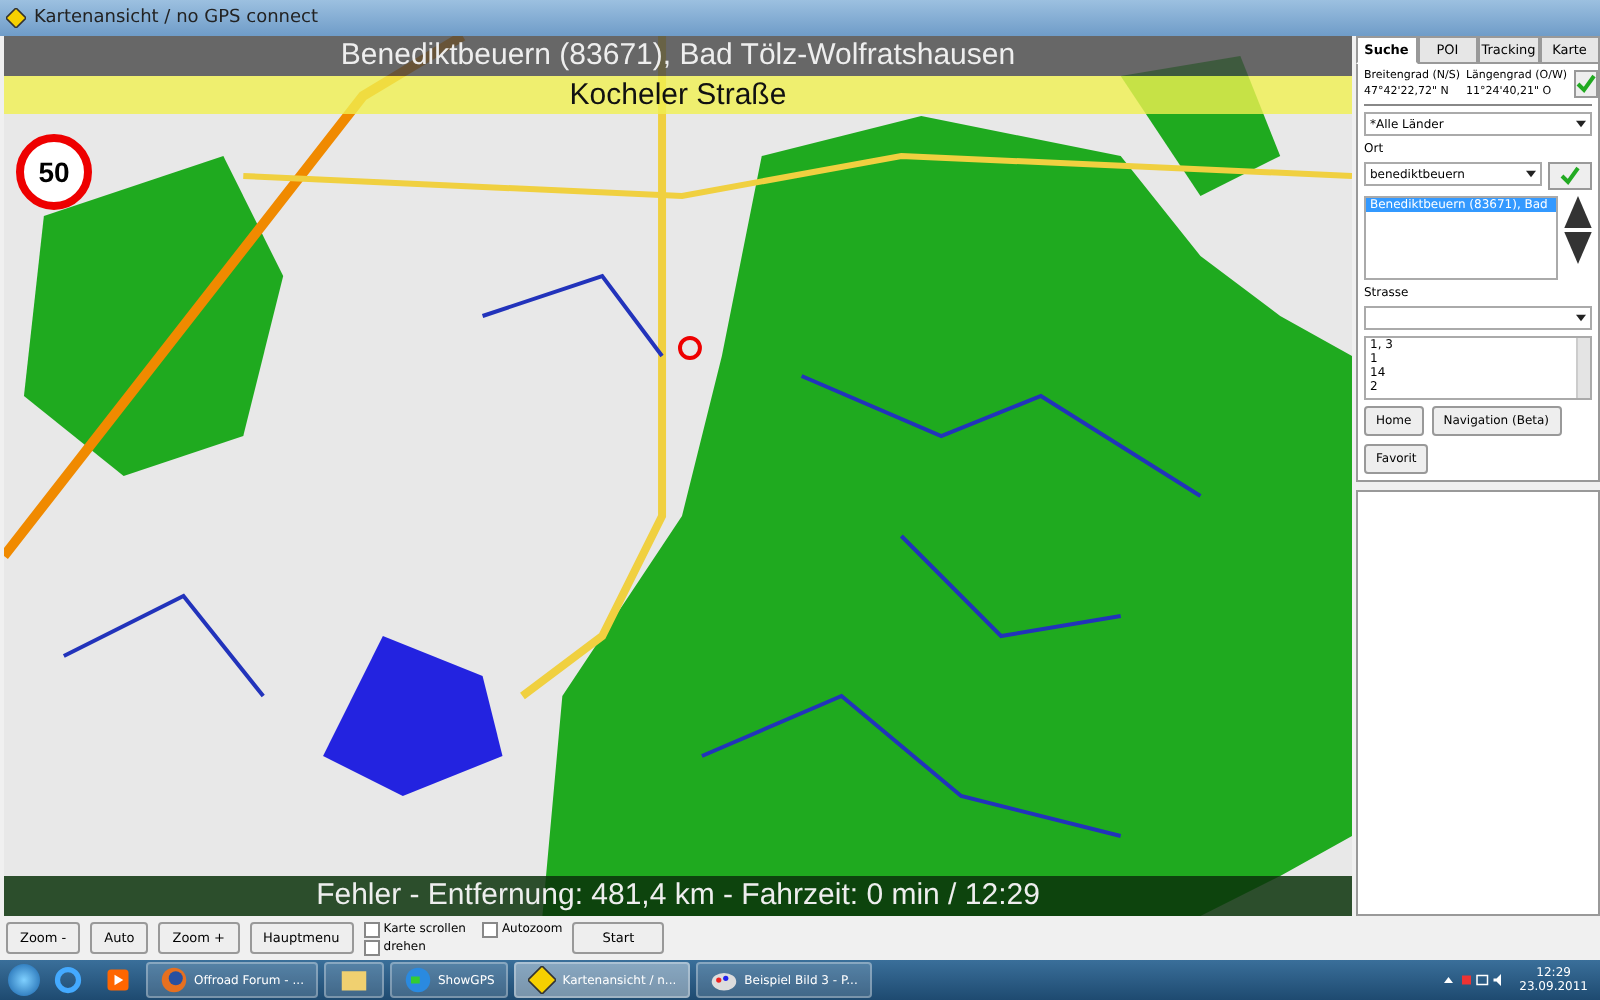 The image size is (1600, 1000). What do you see at coordinates (678, 95) in the screenshot?
I see `street-banner: Kocheler Straße` at bounding box center [678, 95].